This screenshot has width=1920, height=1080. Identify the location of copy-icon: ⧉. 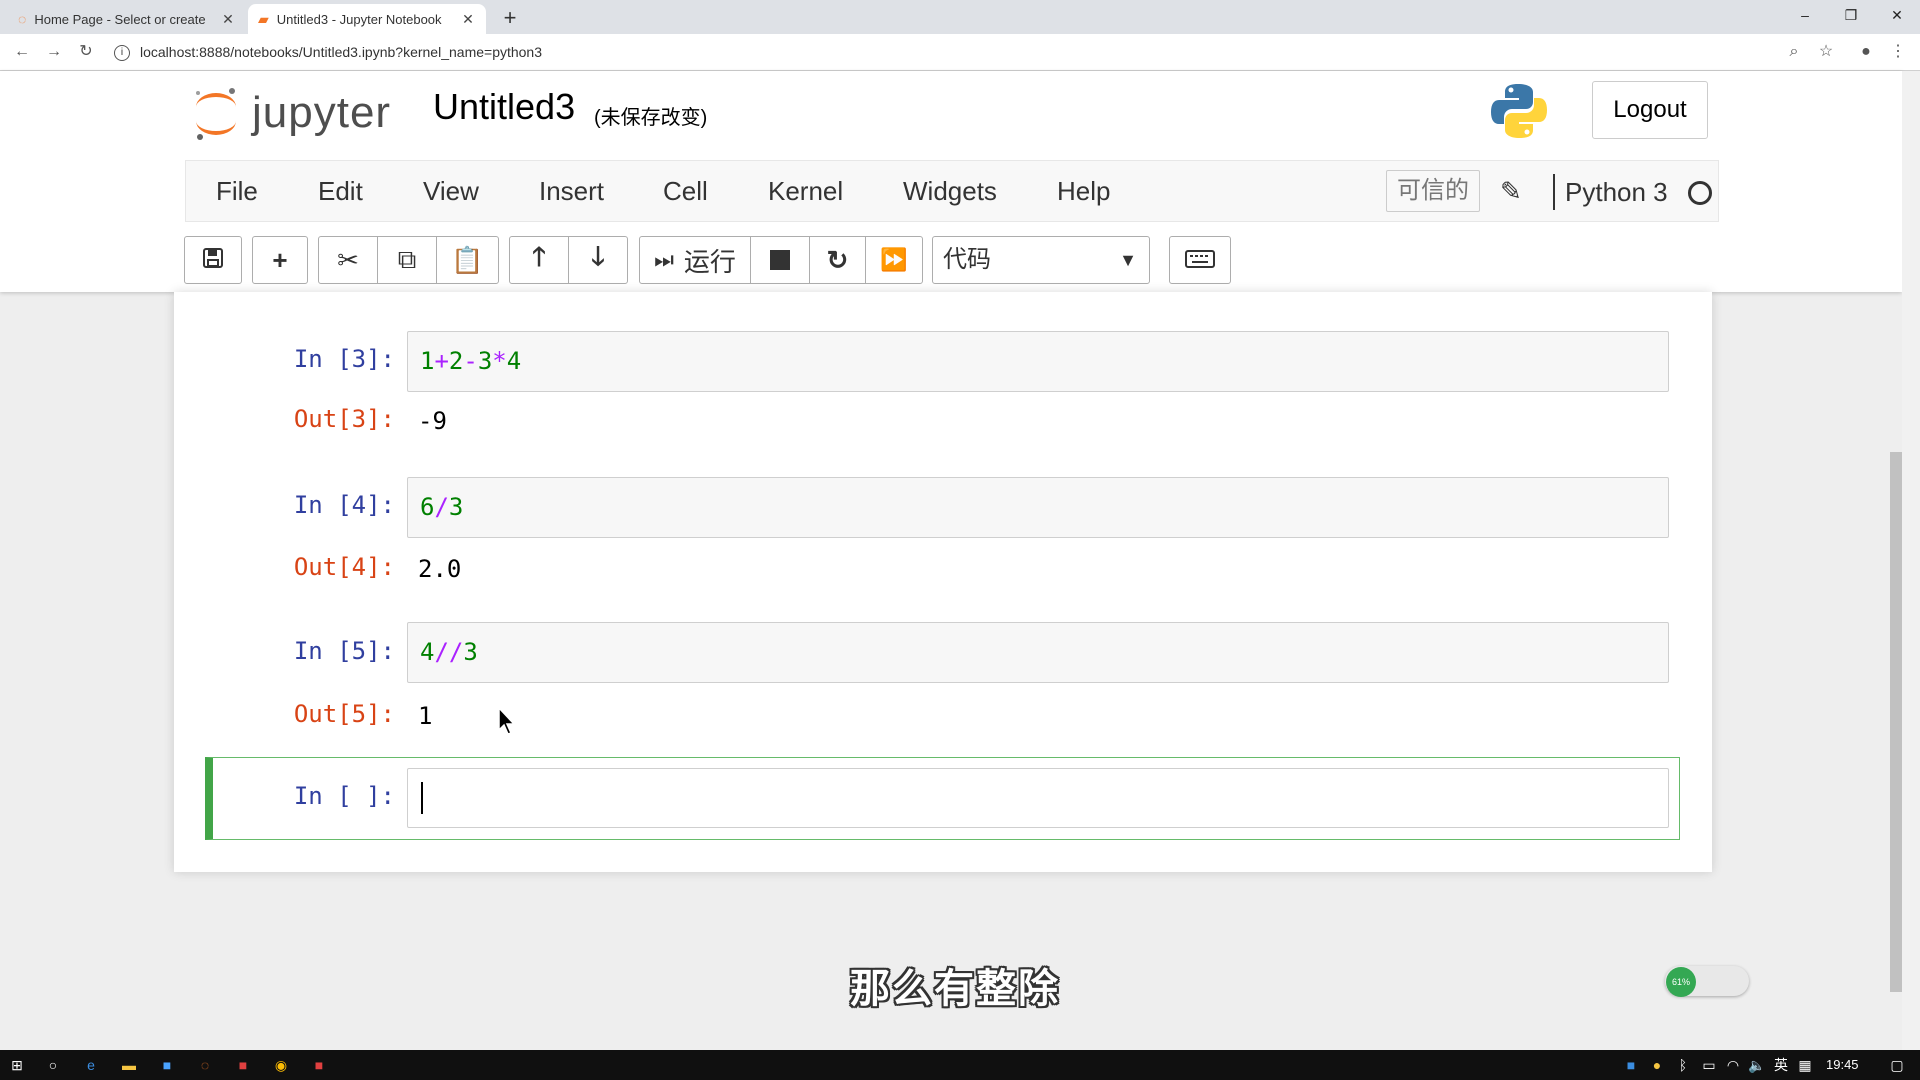
(407, 259).